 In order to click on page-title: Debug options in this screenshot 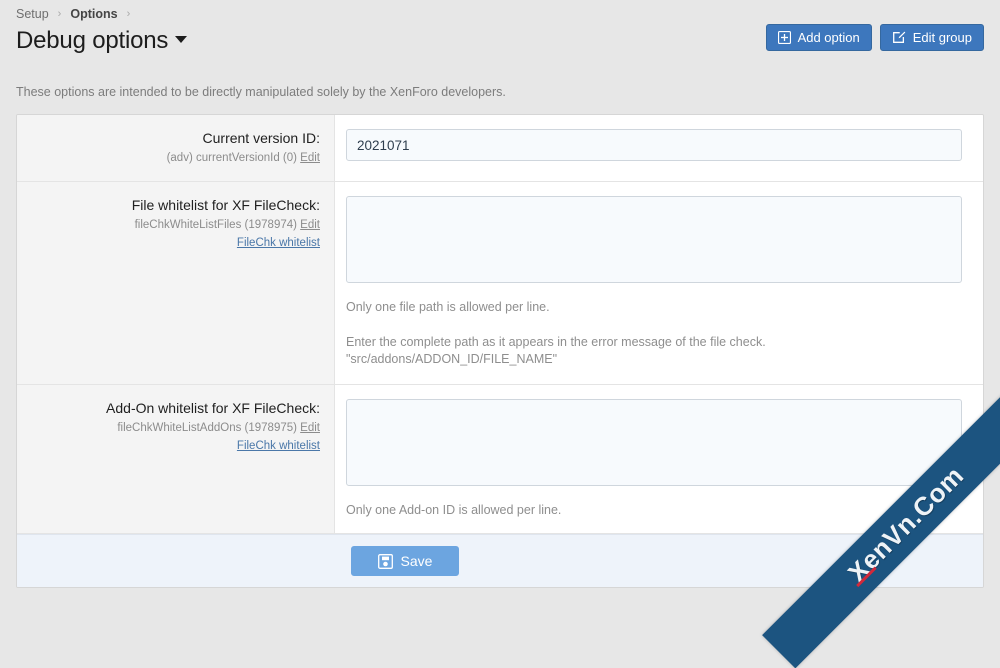, I will do `click(102, 41)`.